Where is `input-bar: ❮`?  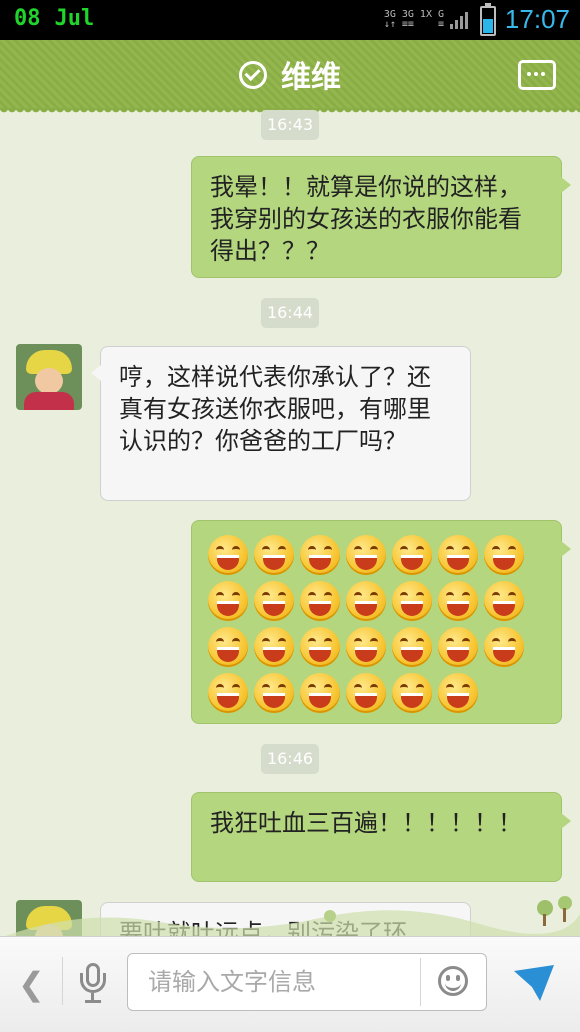
input-bar: ❮ is located at coordinates (290, 984).